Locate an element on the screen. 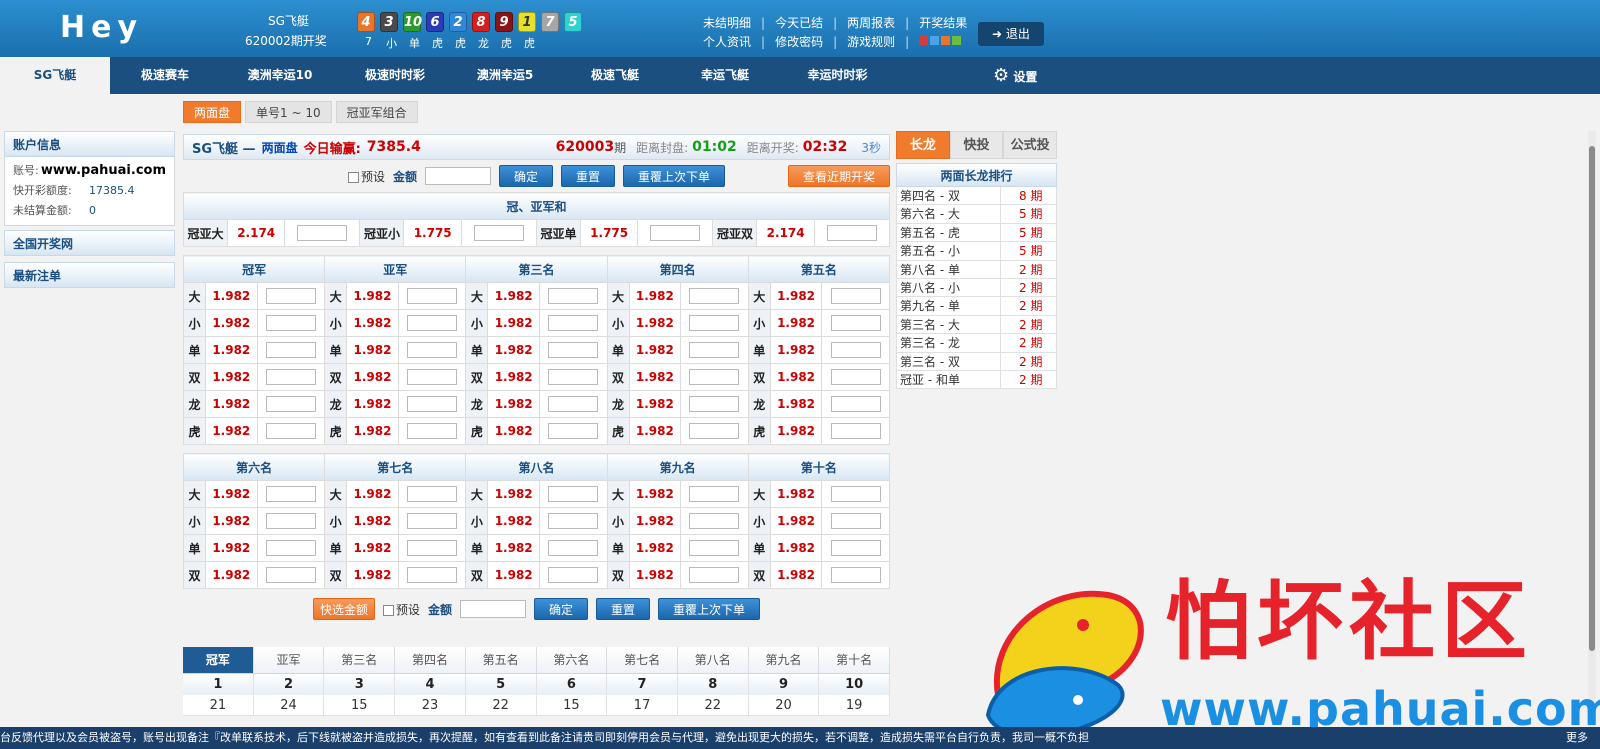  history-tab: 第七名 is located at coordinates (642, 660).